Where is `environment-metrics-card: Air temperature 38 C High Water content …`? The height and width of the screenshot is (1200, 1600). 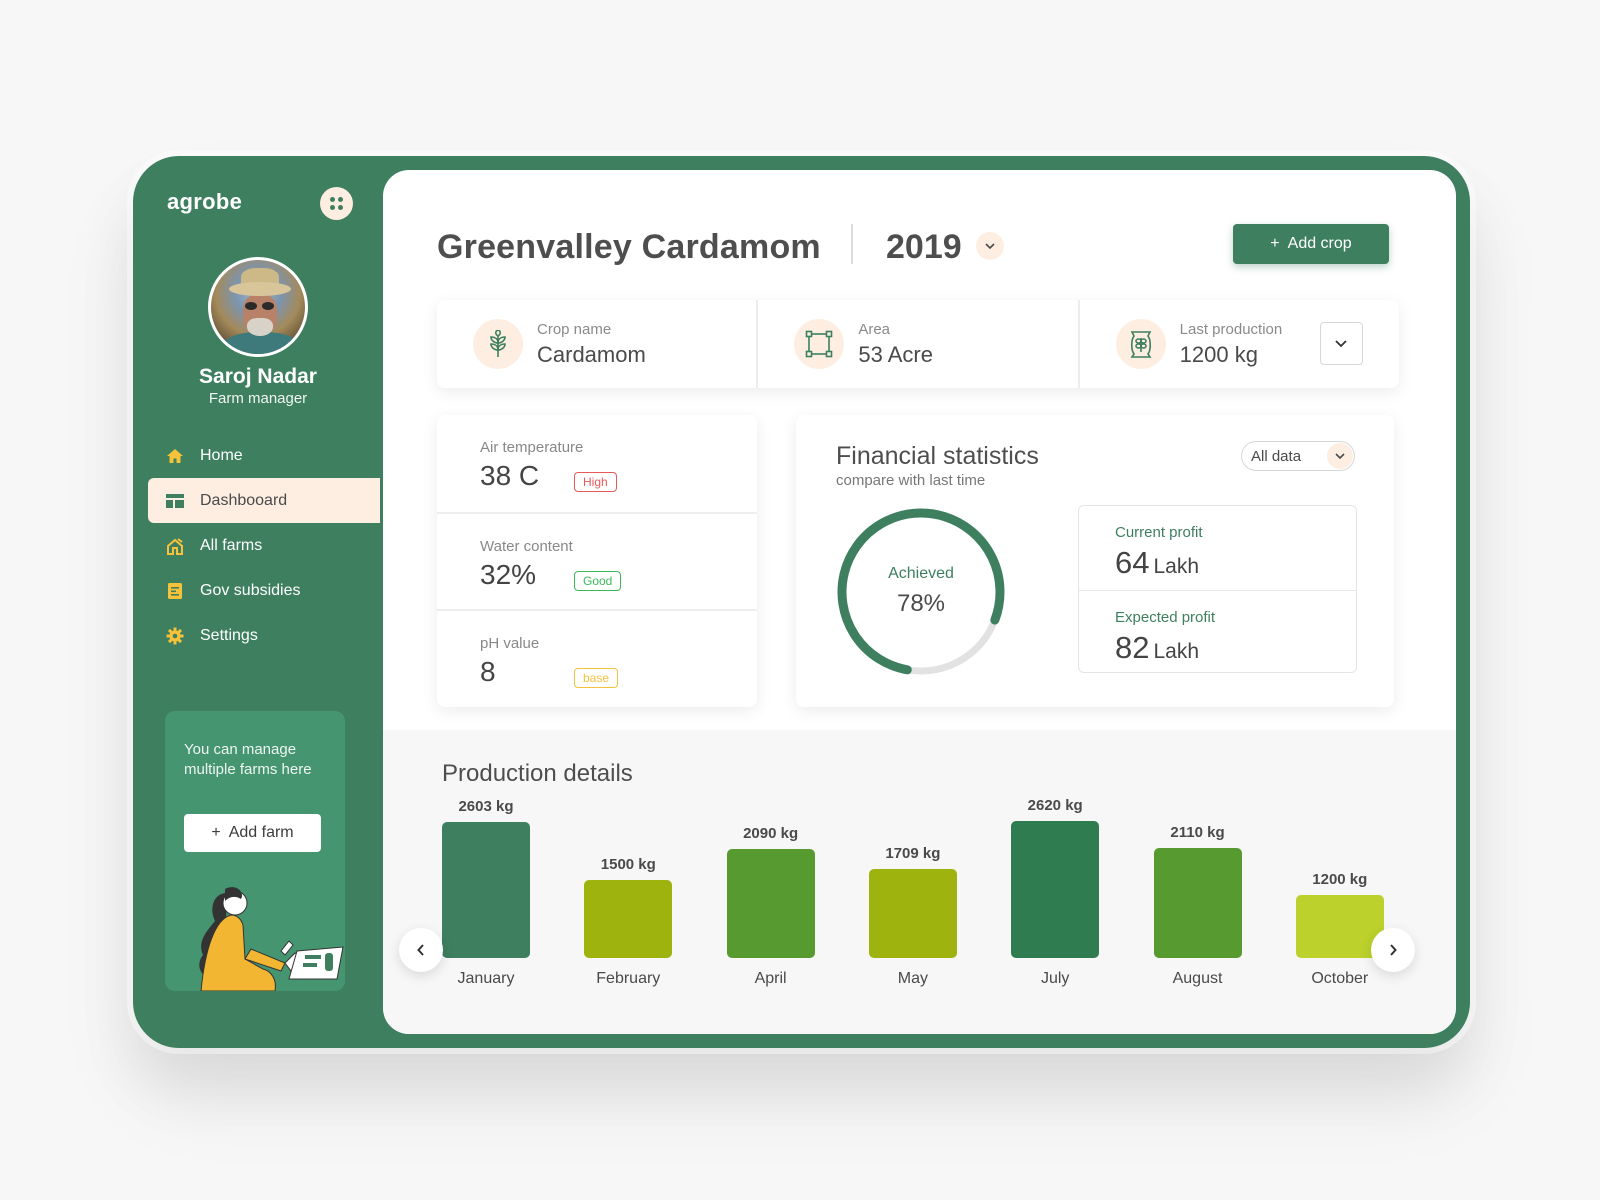 environment-metrics-card: Air temperature 38 C High Water content … is located at coordinates (597, 561).